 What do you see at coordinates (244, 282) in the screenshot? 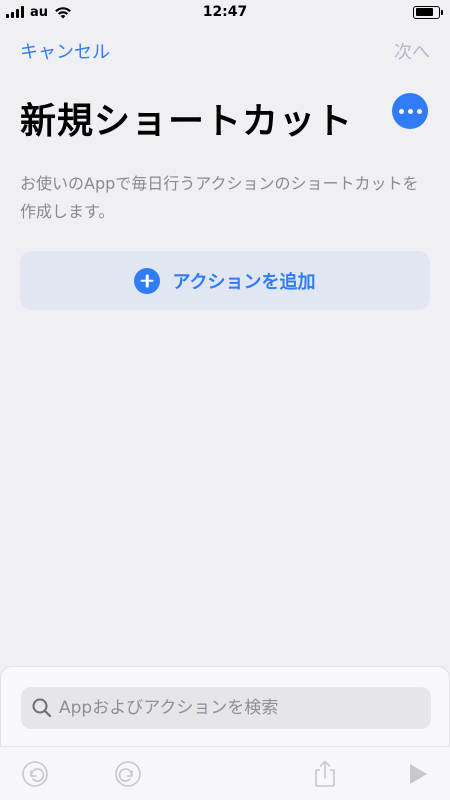
I see `add-action-label: アクションを追加` at bounding box center [244, 282].